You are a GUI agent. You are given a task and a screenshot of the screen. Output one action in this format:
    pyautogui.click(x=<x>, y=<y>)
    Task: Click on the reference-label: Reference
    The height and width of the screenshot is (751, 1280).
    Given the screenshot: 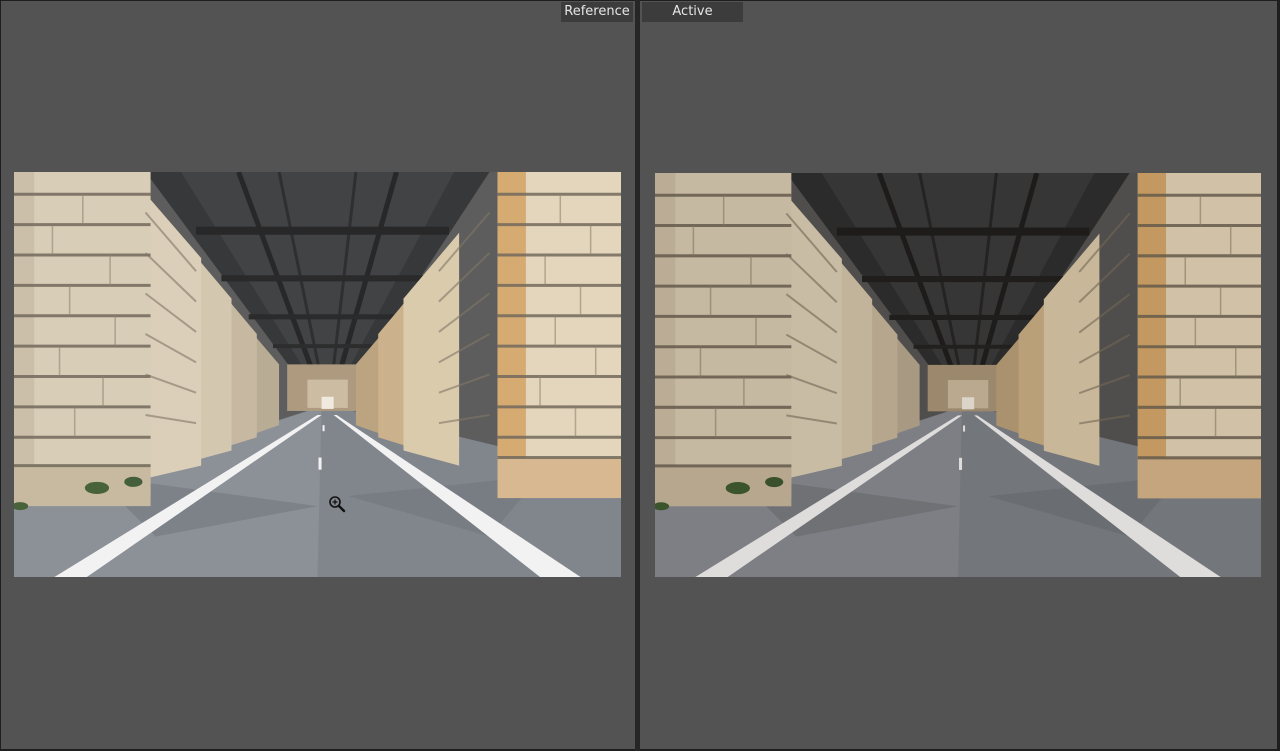 What is the action you would take?
    pyautogui.click(x=597, y=12)
    